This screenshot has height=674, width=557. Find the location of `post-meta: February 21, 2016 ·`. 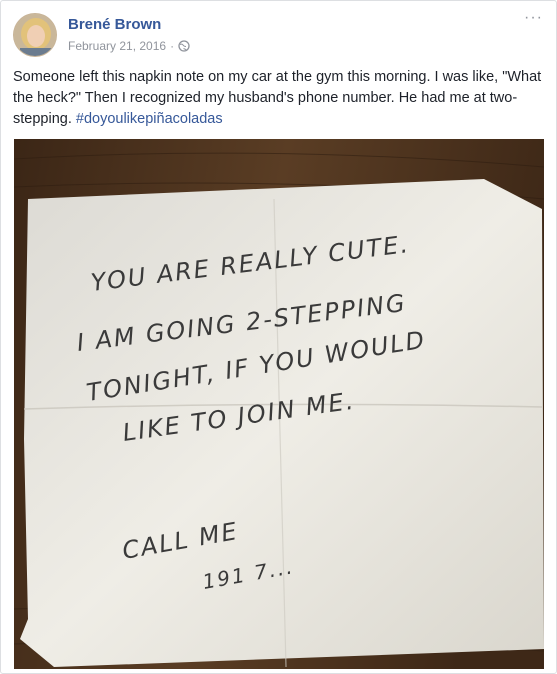

post-meta: February 21, 2016 · is located at coordinates (129, 46).